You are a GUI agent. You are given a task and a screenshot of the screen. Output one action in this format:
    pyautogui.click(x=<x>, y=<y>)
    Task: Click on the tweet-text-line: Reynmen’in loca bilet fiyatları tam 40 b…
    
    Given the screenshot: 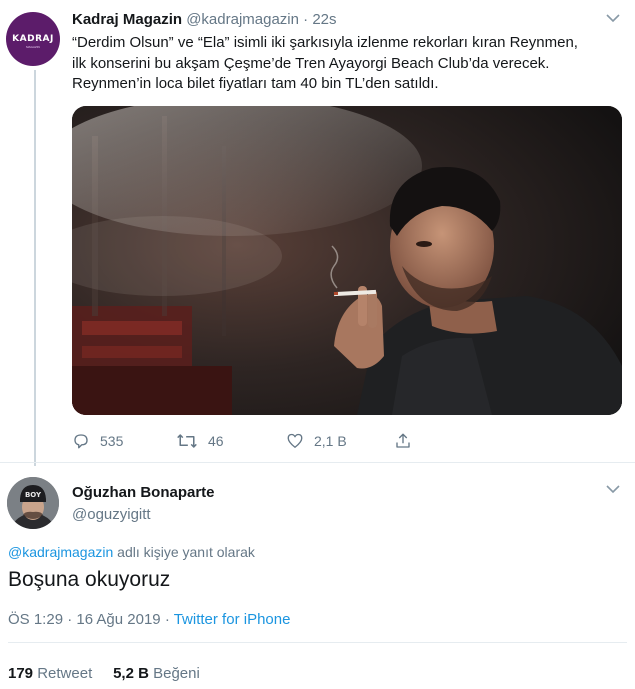 What is the action you would take?
    pyautogui.click(x=255, y=83)
    